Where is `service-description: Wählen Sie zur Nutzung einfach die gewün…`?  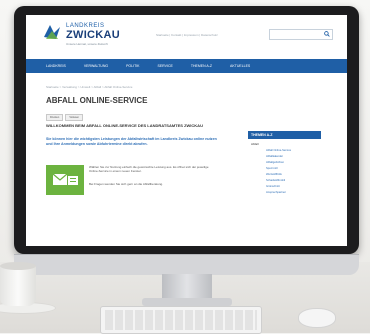
service-description: Wählen Sie zur Nutzung einfach die gewün… is located at coordinates (149, 169).